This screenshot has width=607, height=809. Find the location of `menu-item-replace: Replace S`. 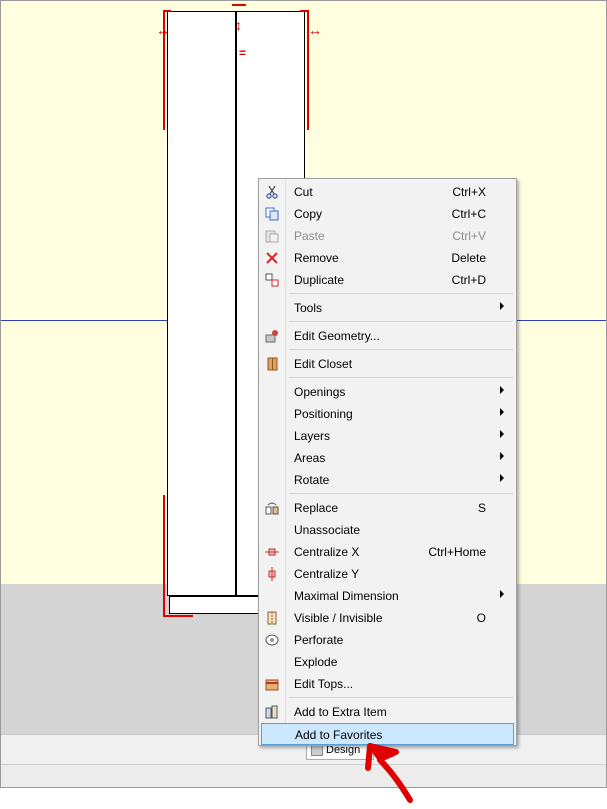

menu-item-replace: Replace S is located at coordinates (387, 508).